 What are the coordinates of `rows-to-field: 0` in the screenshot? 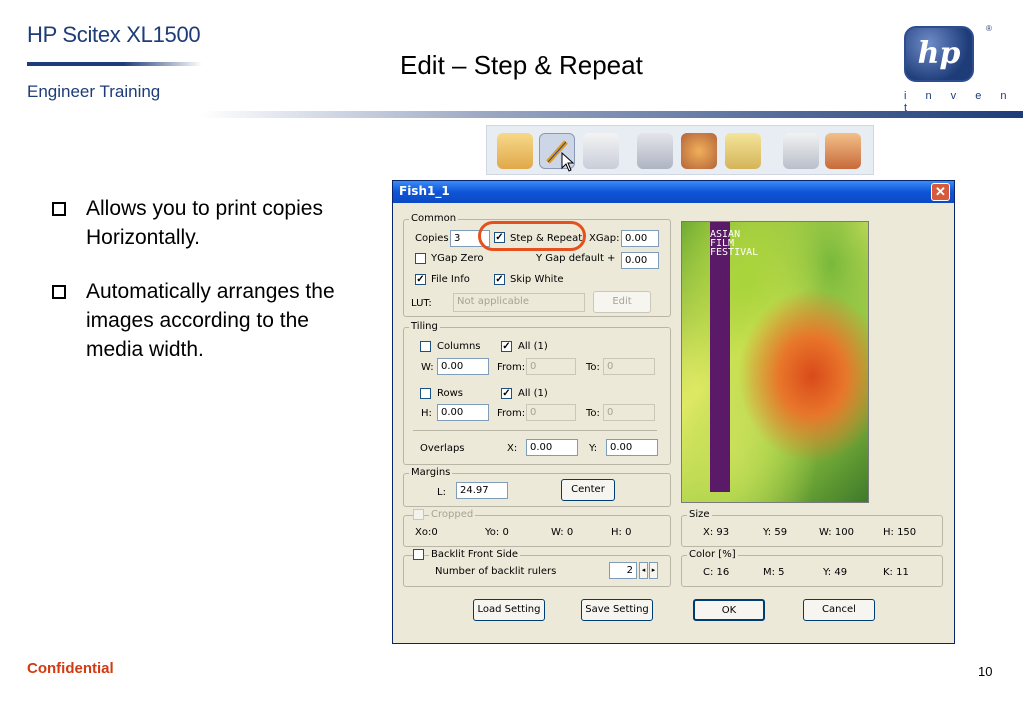 It's located at (629, 412).